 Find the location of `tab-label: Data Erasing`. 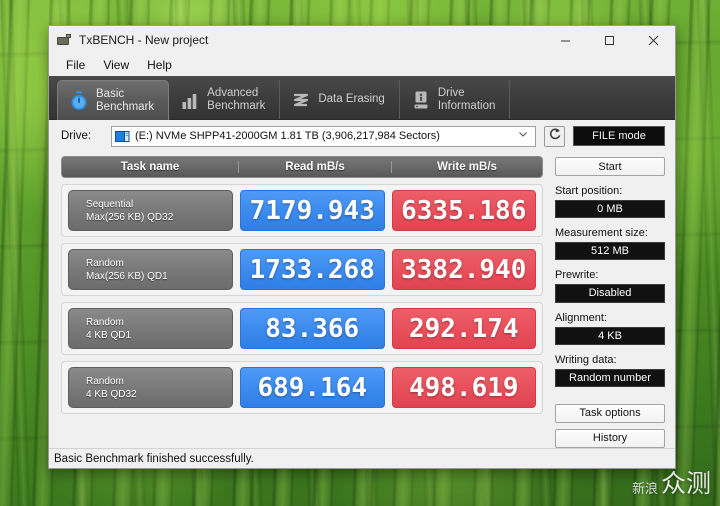

tab-label: Data Erasing is located at coordinates (351, 99).